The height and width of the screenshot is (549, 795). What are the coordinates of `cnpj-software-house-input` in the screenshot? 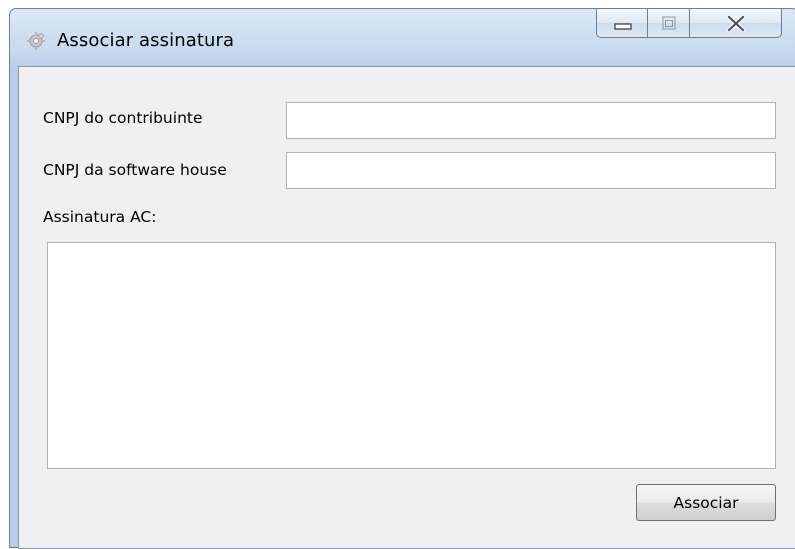 It's located at (531, 170).